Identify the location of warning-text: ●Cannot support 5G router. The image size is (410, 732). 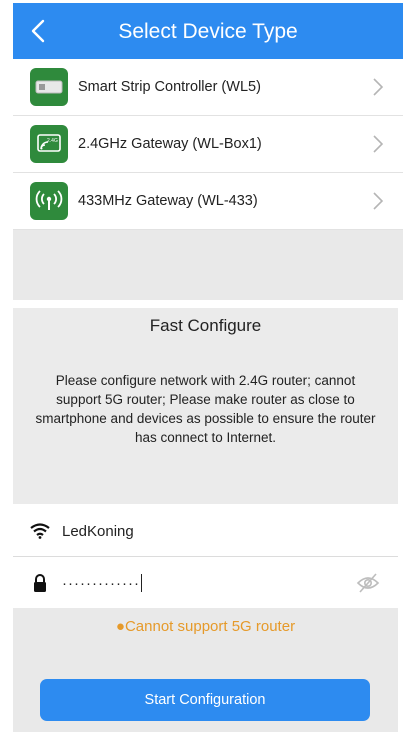
(205, 626).